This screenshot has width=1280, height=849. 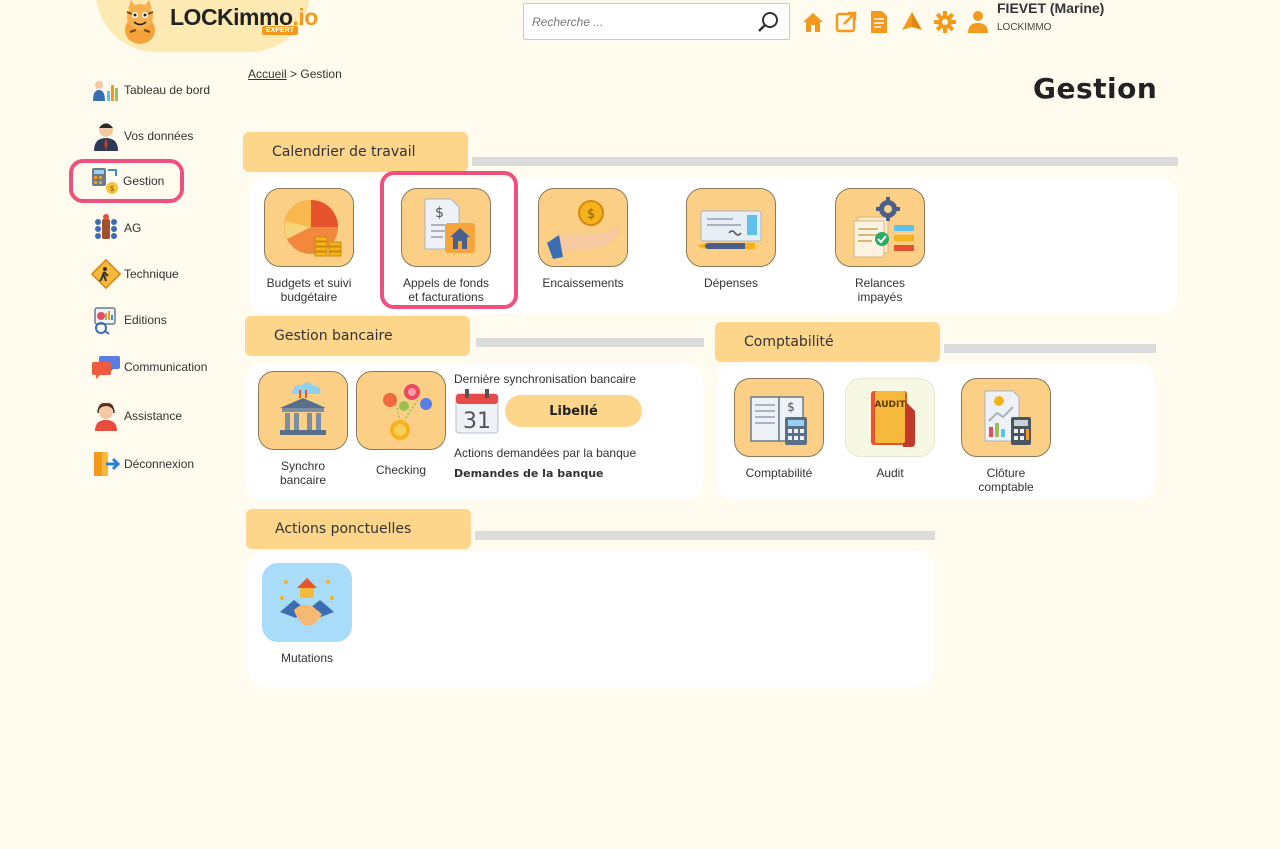 I want to click on sidebar-item-deconnexion: Déconnexion, so click(x=145, y=464).